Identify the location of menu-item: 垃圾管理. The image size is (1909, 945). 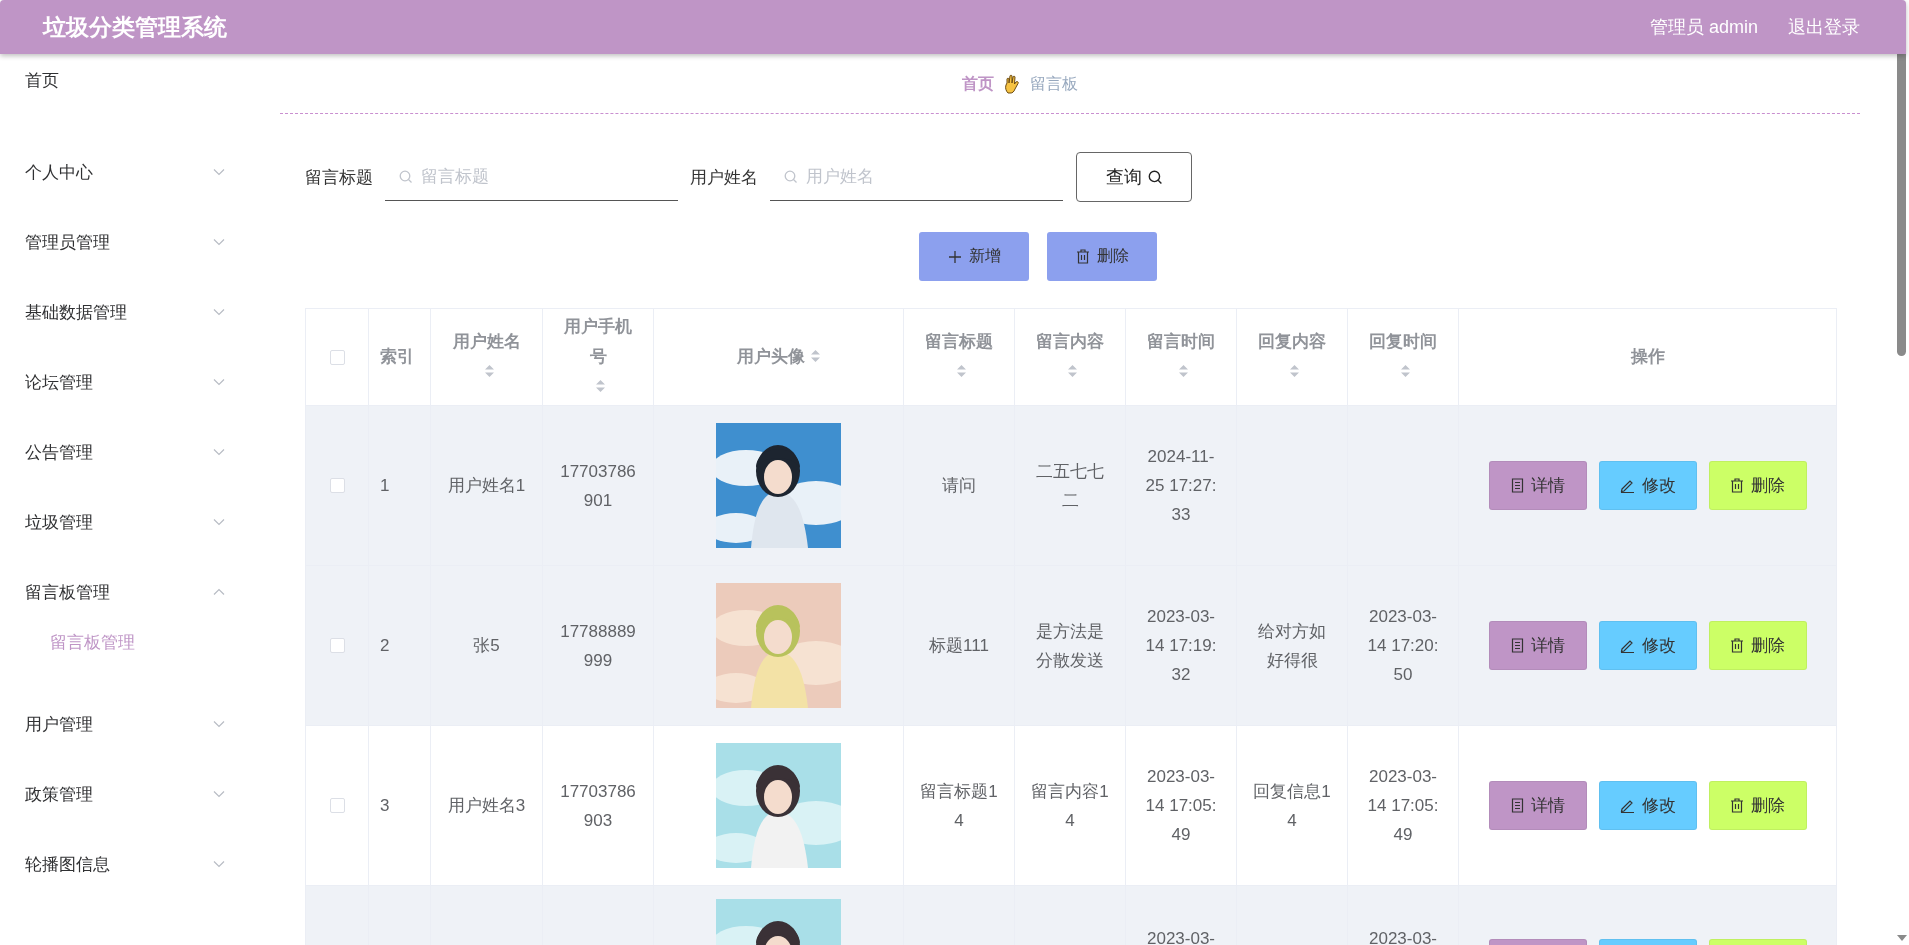
(140, 522).